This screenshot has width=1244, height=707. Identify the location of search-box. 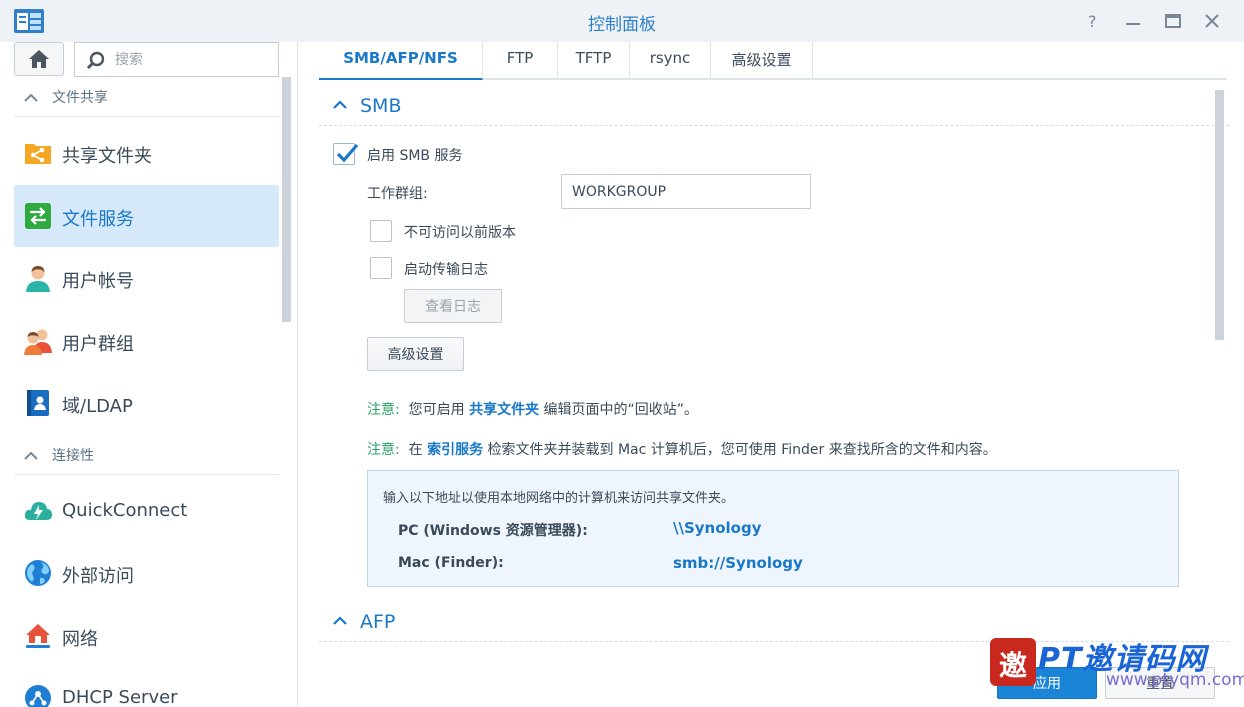
(176, 59).